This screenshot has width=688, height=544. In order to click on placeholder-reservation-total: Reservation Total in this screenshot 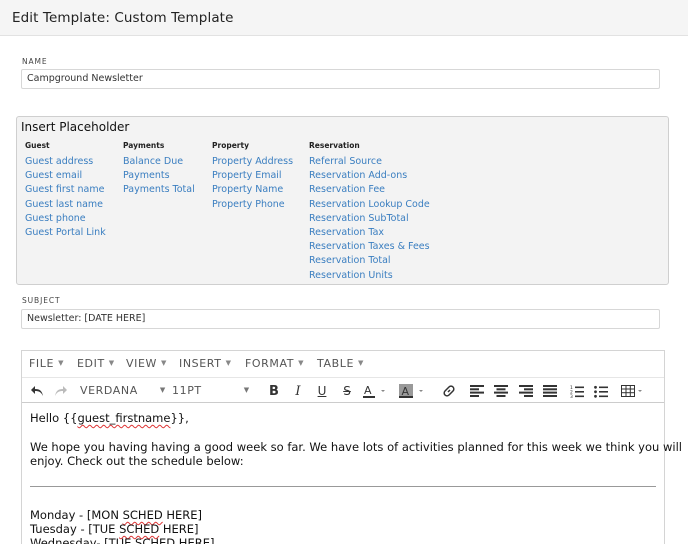, I will do `click(369, 261)`.